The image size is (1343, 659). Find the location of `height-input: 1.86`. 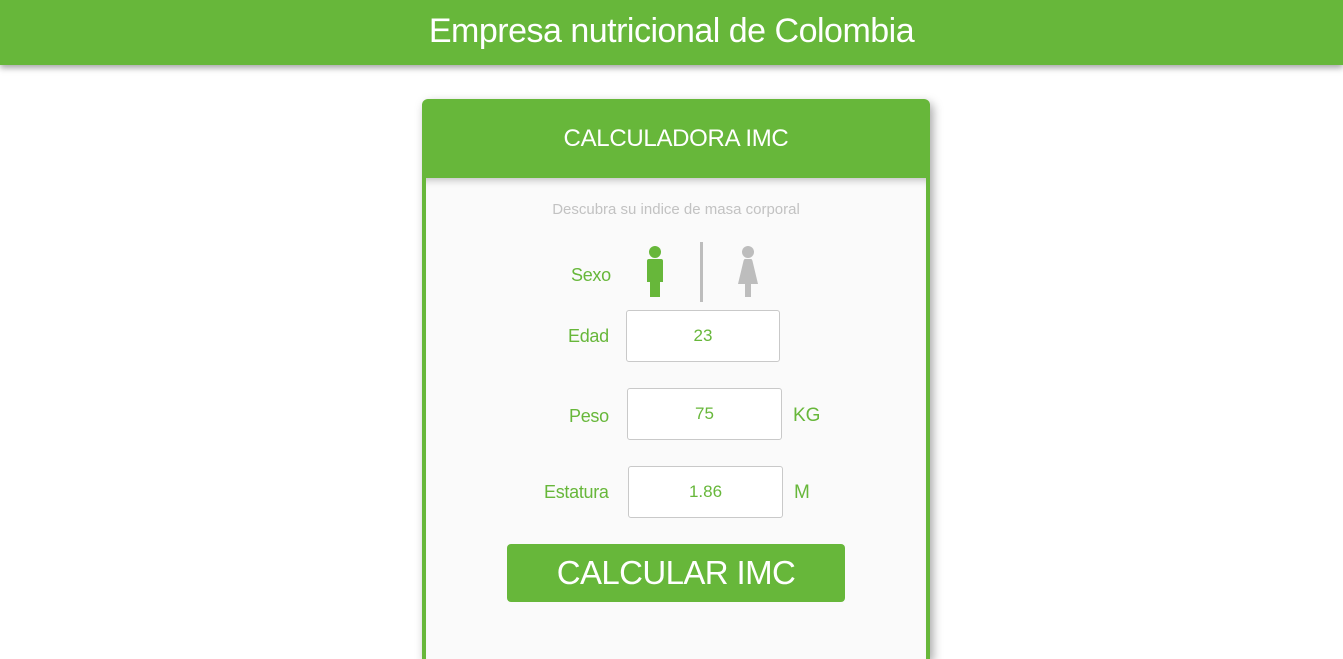

height-input: 1.86 is located at coordinates (705, 492).